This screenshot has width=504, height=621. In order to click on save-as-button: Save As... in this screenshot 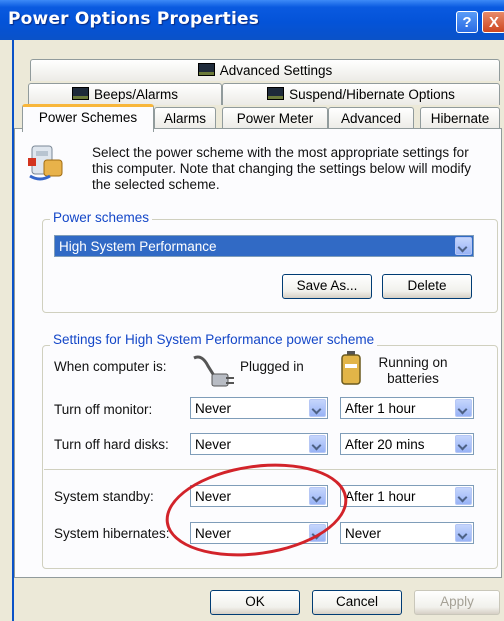, I will do `click(327, 286)`.